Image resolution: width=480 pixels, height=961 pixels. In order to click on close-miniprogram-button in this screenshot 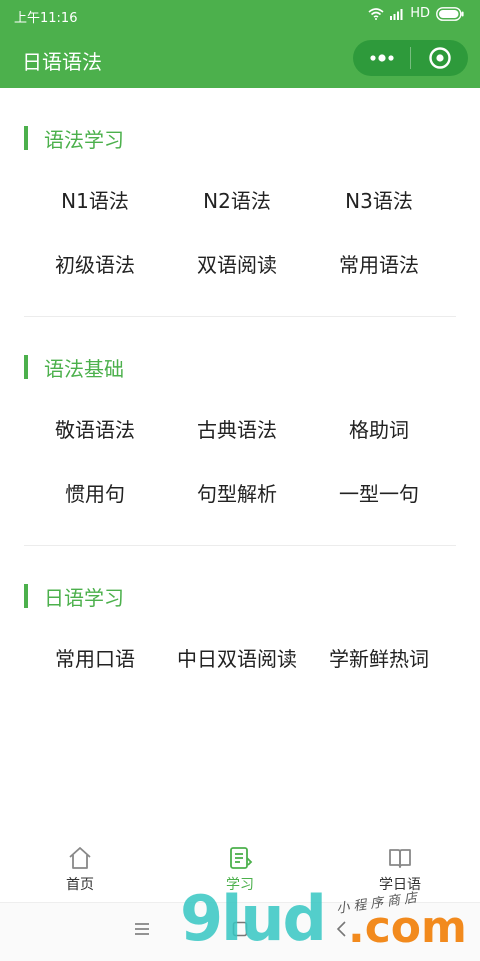, I will do `click(439, 58)`.